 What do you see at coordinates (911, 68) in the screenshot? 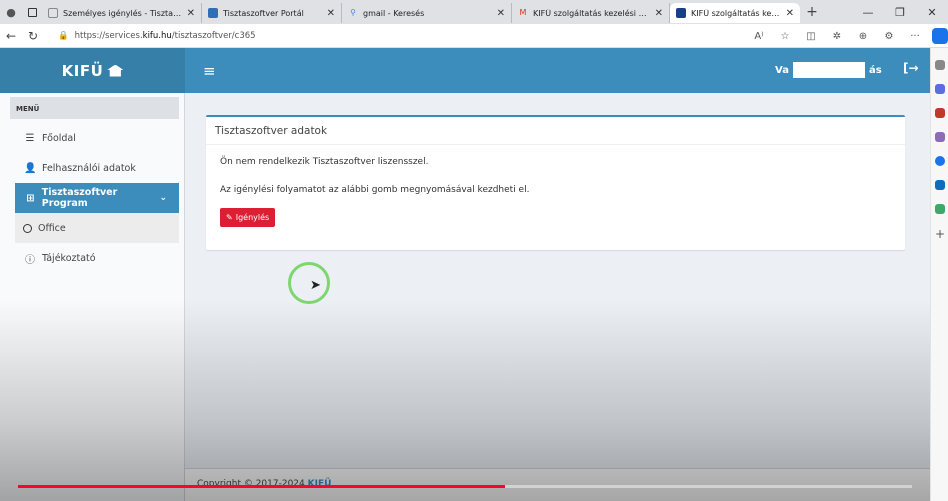
I see `logout-icon: [→` at bounding box center [911, 68].